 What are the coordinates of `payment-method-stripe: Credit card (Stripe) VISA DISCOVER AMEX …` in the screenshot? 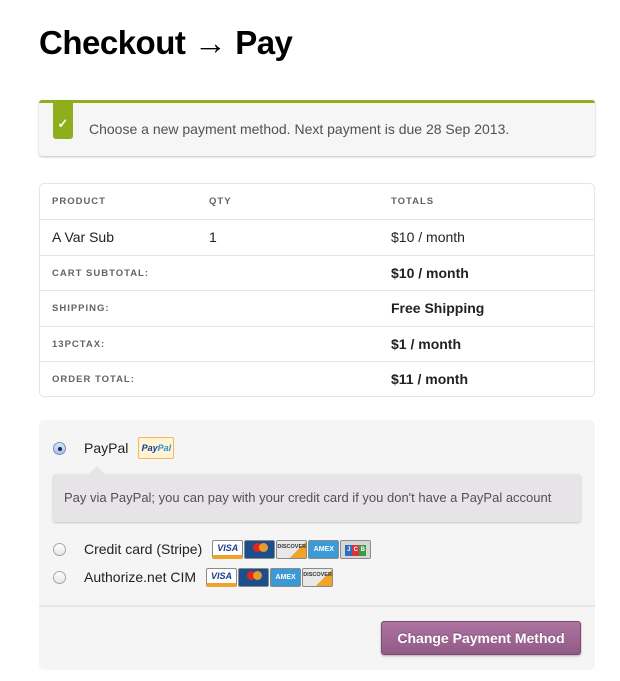 It's located at (212, 549).